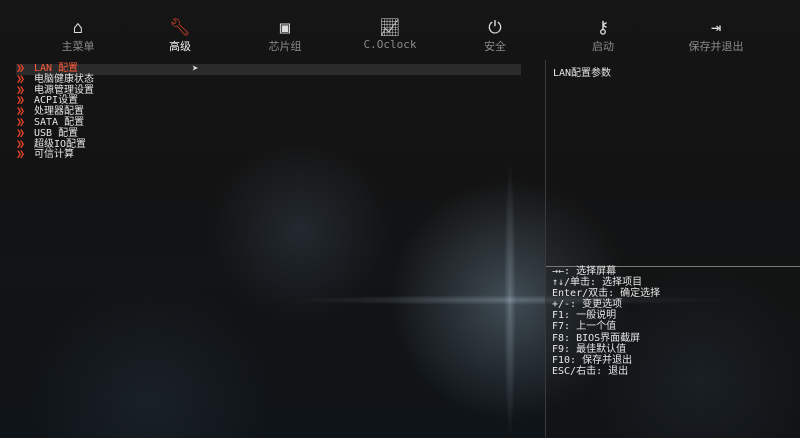 The width and height of the screenshot is (800, 438). Describe the element at coordinates (603, 46) in the screenshot. I see `tab-label: 启动` at that location.